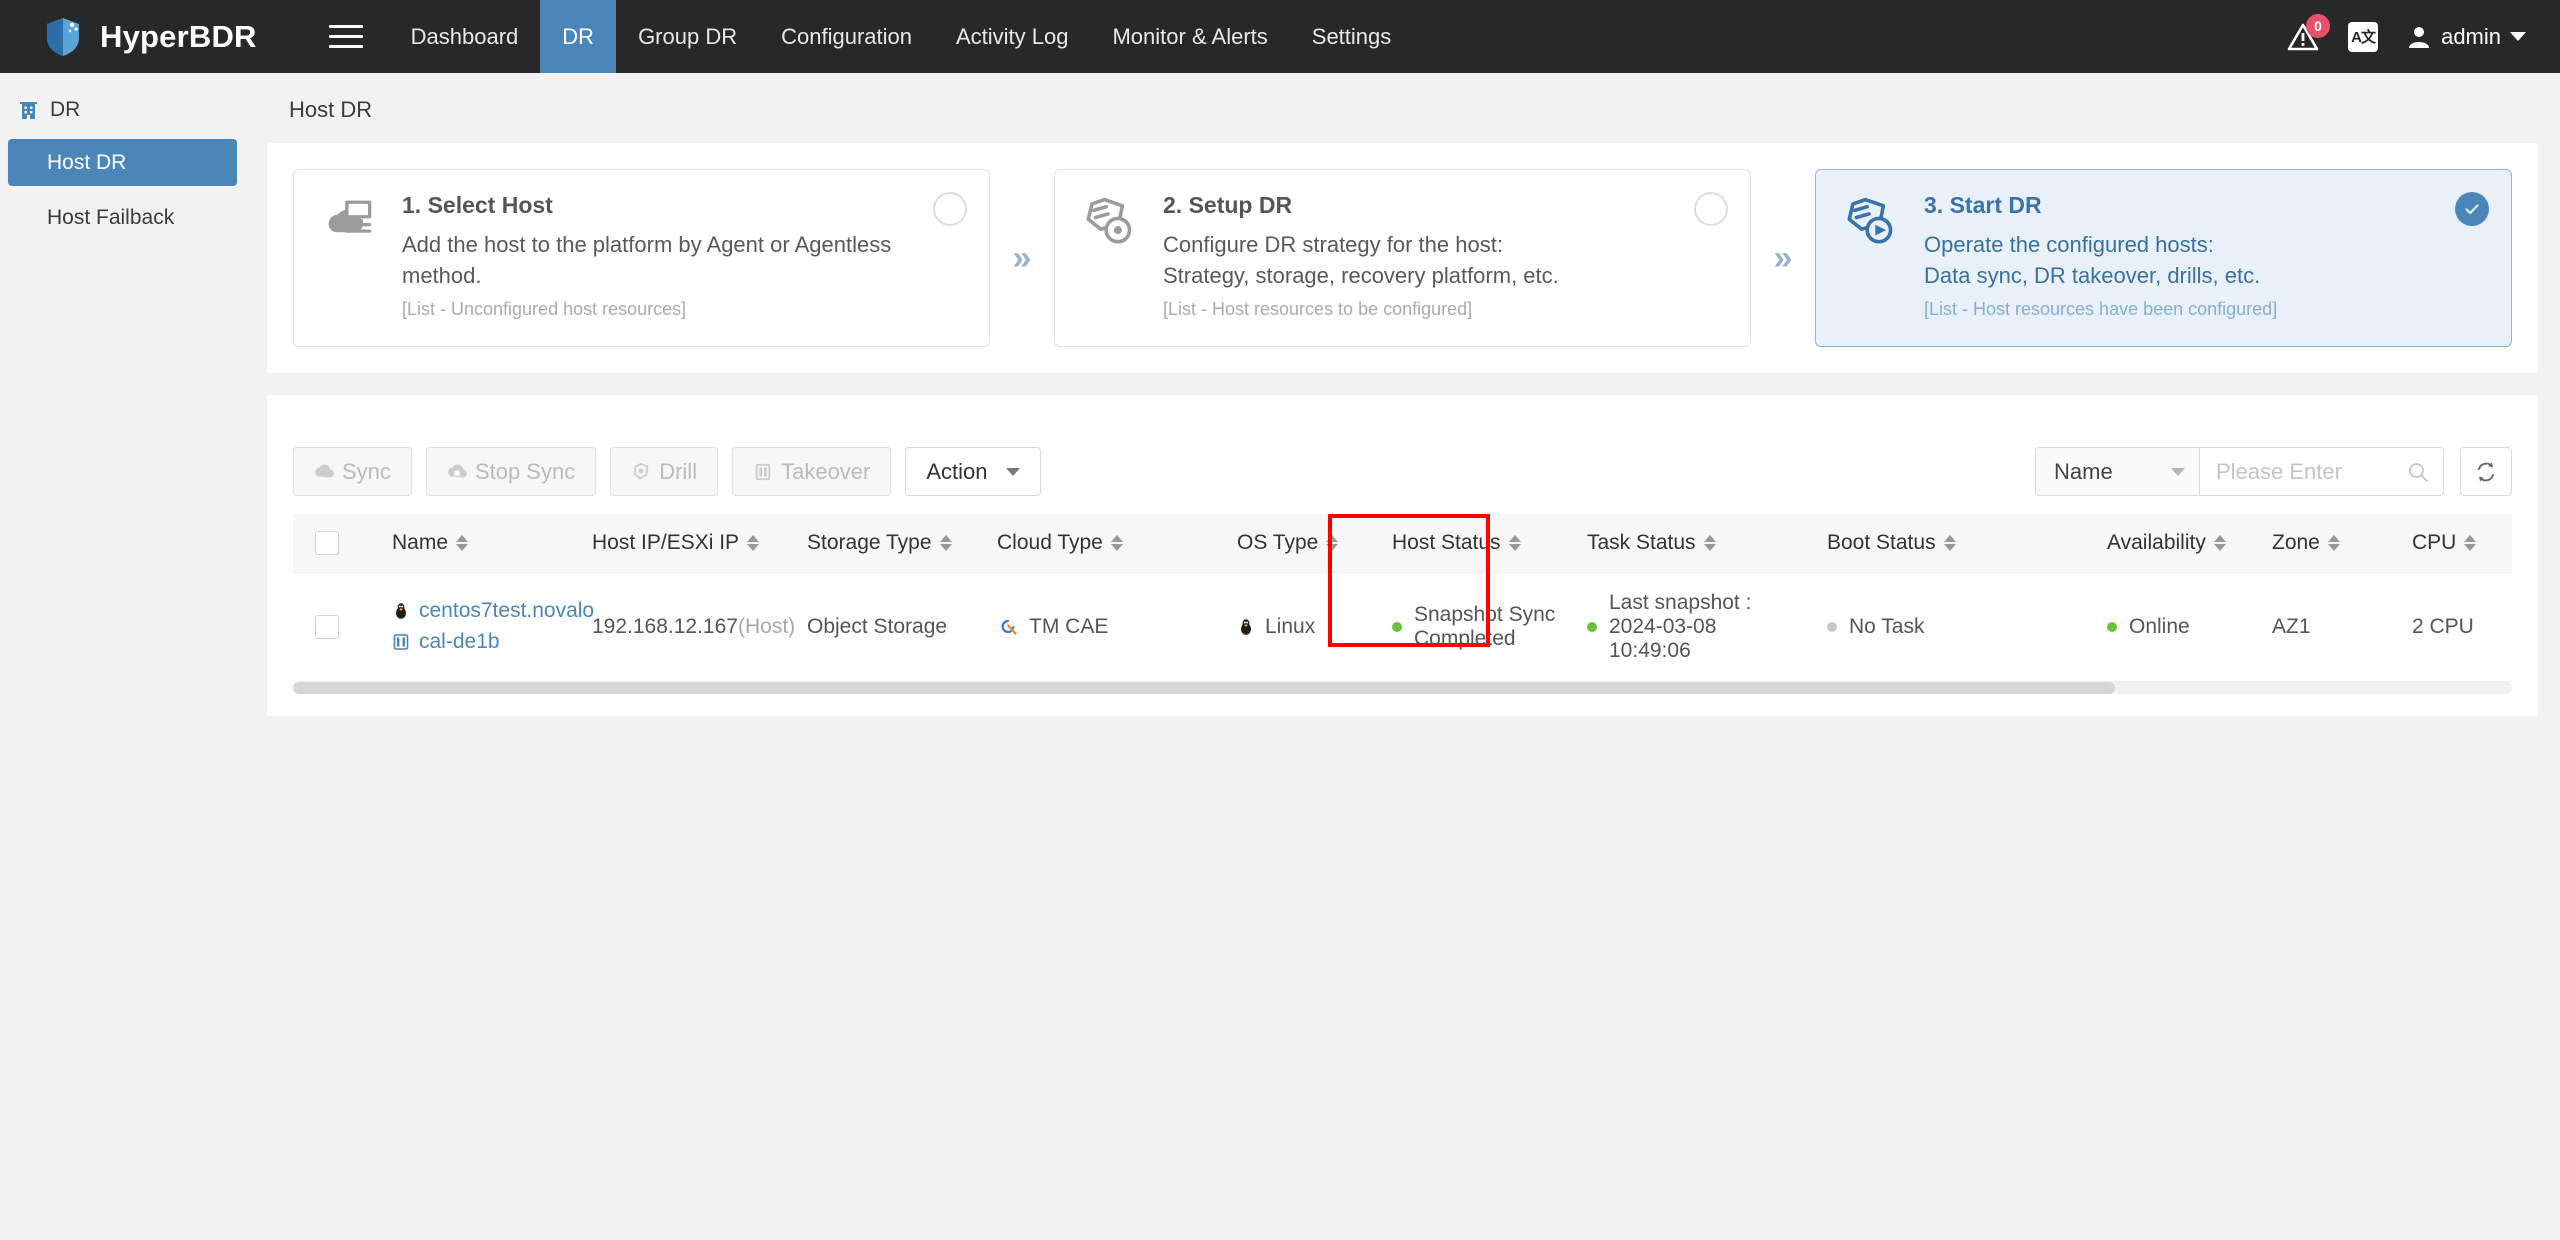 The image size is (2560, 1240). Describe the element at coordinates (122, 162) in the screenshot. I see `sidebar-item-host-dr: Host DR` at that location.